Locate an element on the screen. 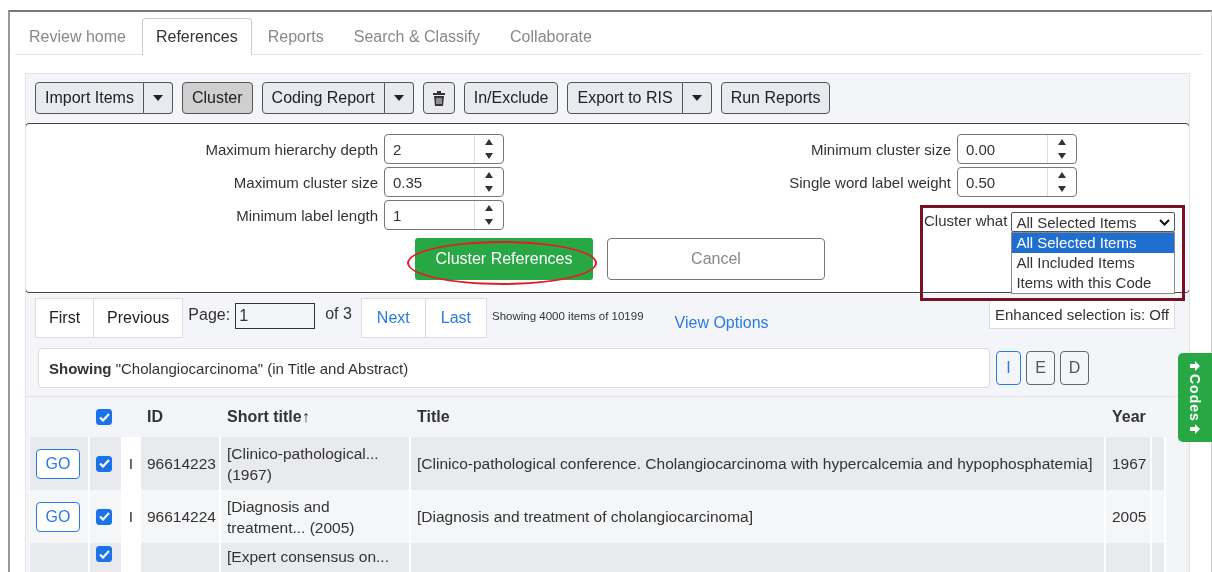 The image size is (1212, 572). filter-toggle: I is located at coordinates (1008, 368).